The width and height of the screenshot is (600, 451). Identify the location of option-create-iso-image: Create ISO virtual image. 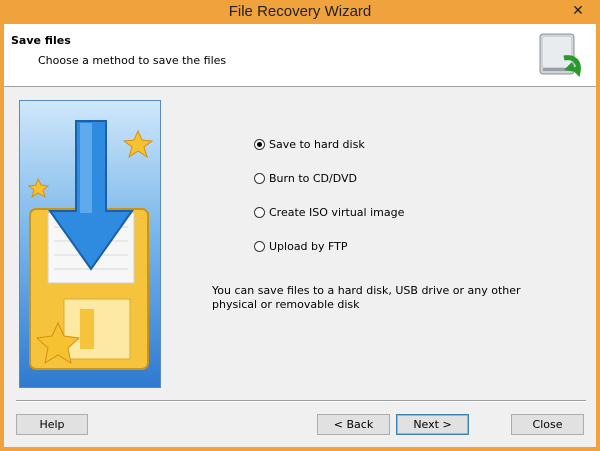
(329, 212).